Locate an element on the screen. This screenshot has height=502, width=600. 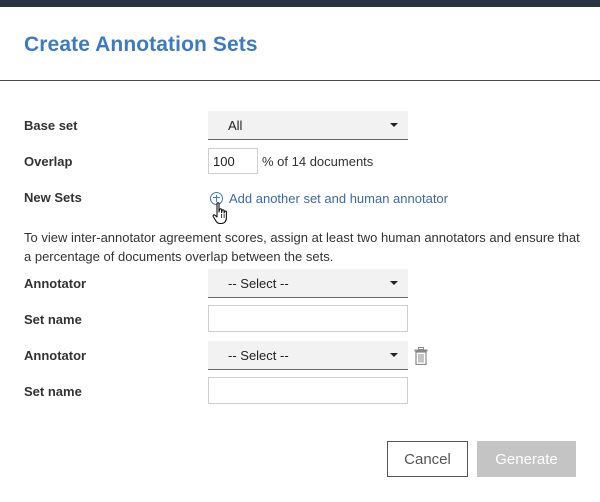
set-name-label-2: Set name is located at coordinates (53, 391).